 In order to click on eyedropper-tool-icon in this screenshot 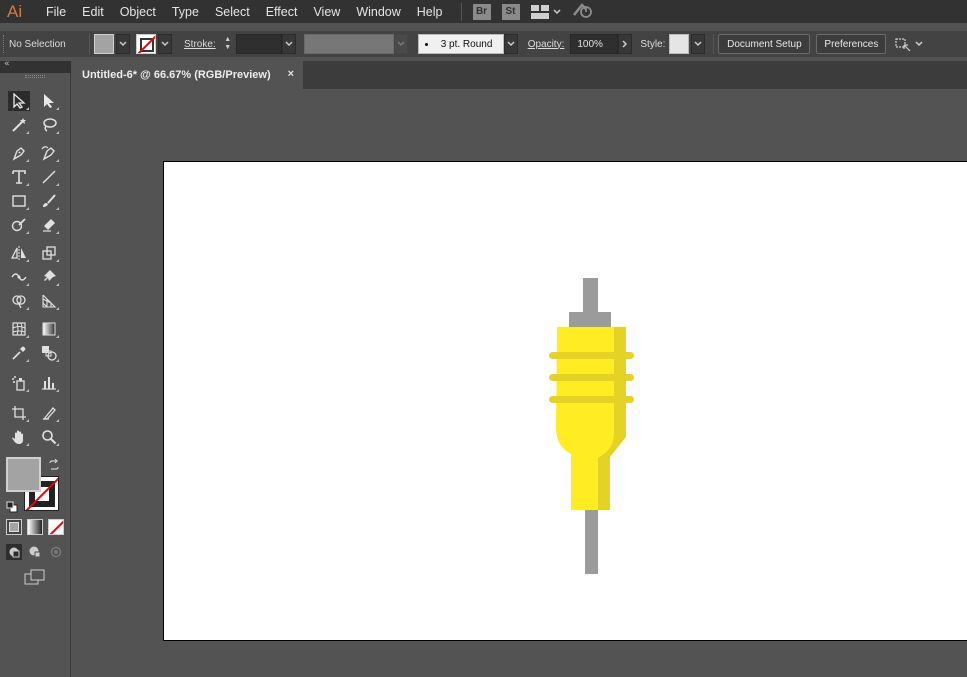, I will do `click(19, 353)`.